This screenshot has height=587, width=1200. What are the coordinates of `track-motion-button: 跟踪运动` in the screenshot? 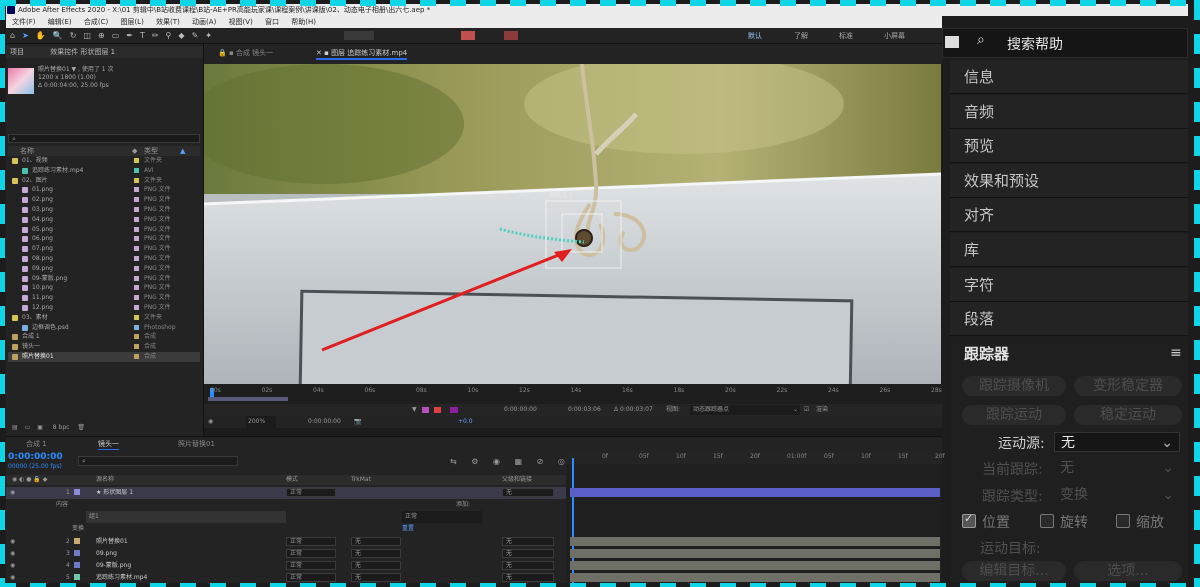 It's located at (1014, 415).